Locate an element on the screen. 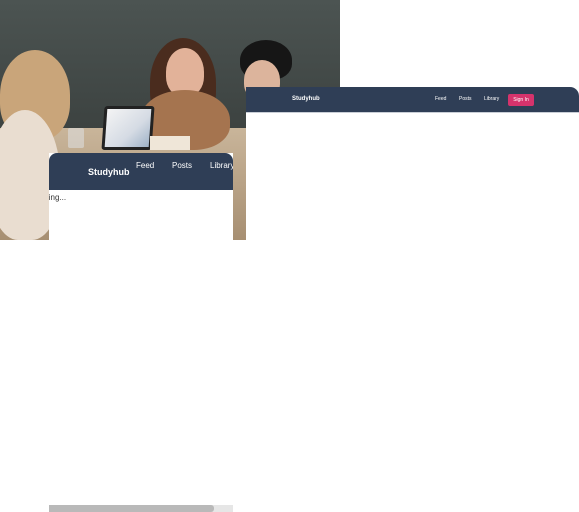 The width and height of the screenshot is (579, 512). photo-person-center-face is located at coordinates (185, 72).